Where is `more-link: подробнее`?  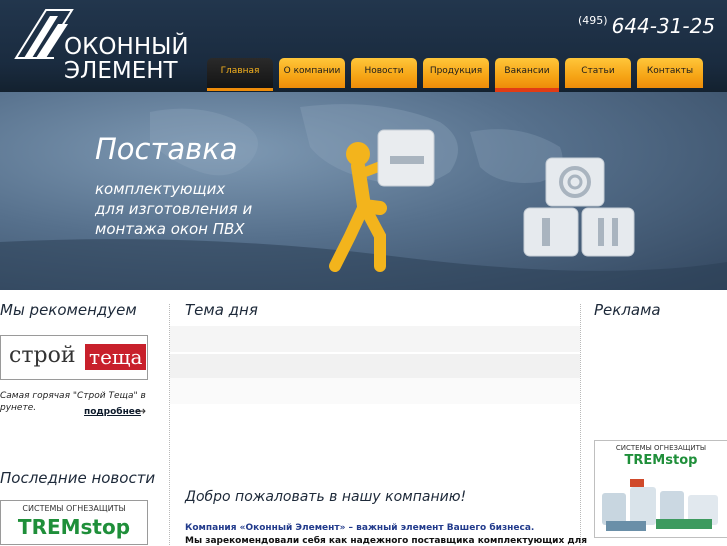
more-link: подробнее is located at coordinates (112, 412).